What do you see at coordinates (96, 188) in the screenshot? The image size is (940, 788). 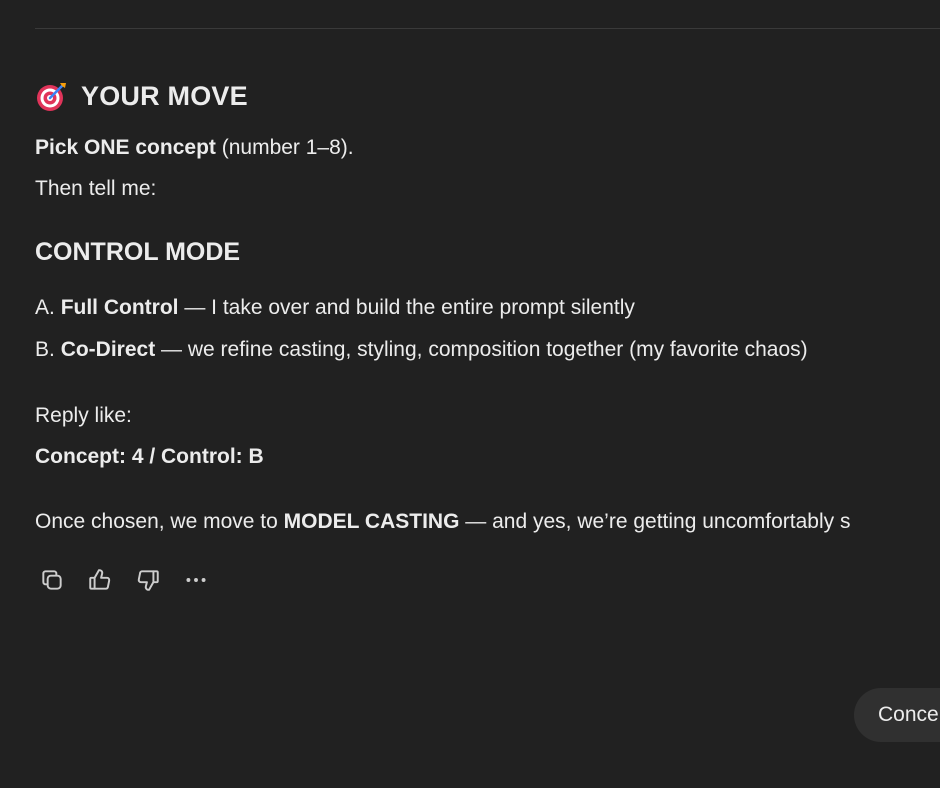 I see `then-line: Then tell me:` at bounding box center [96, 188].